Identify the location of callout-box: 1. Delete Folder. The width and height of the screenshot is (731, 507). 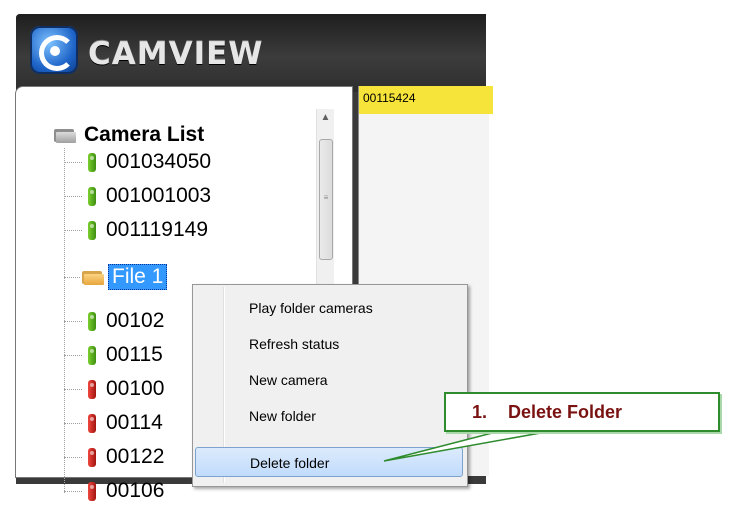
(582, 412).